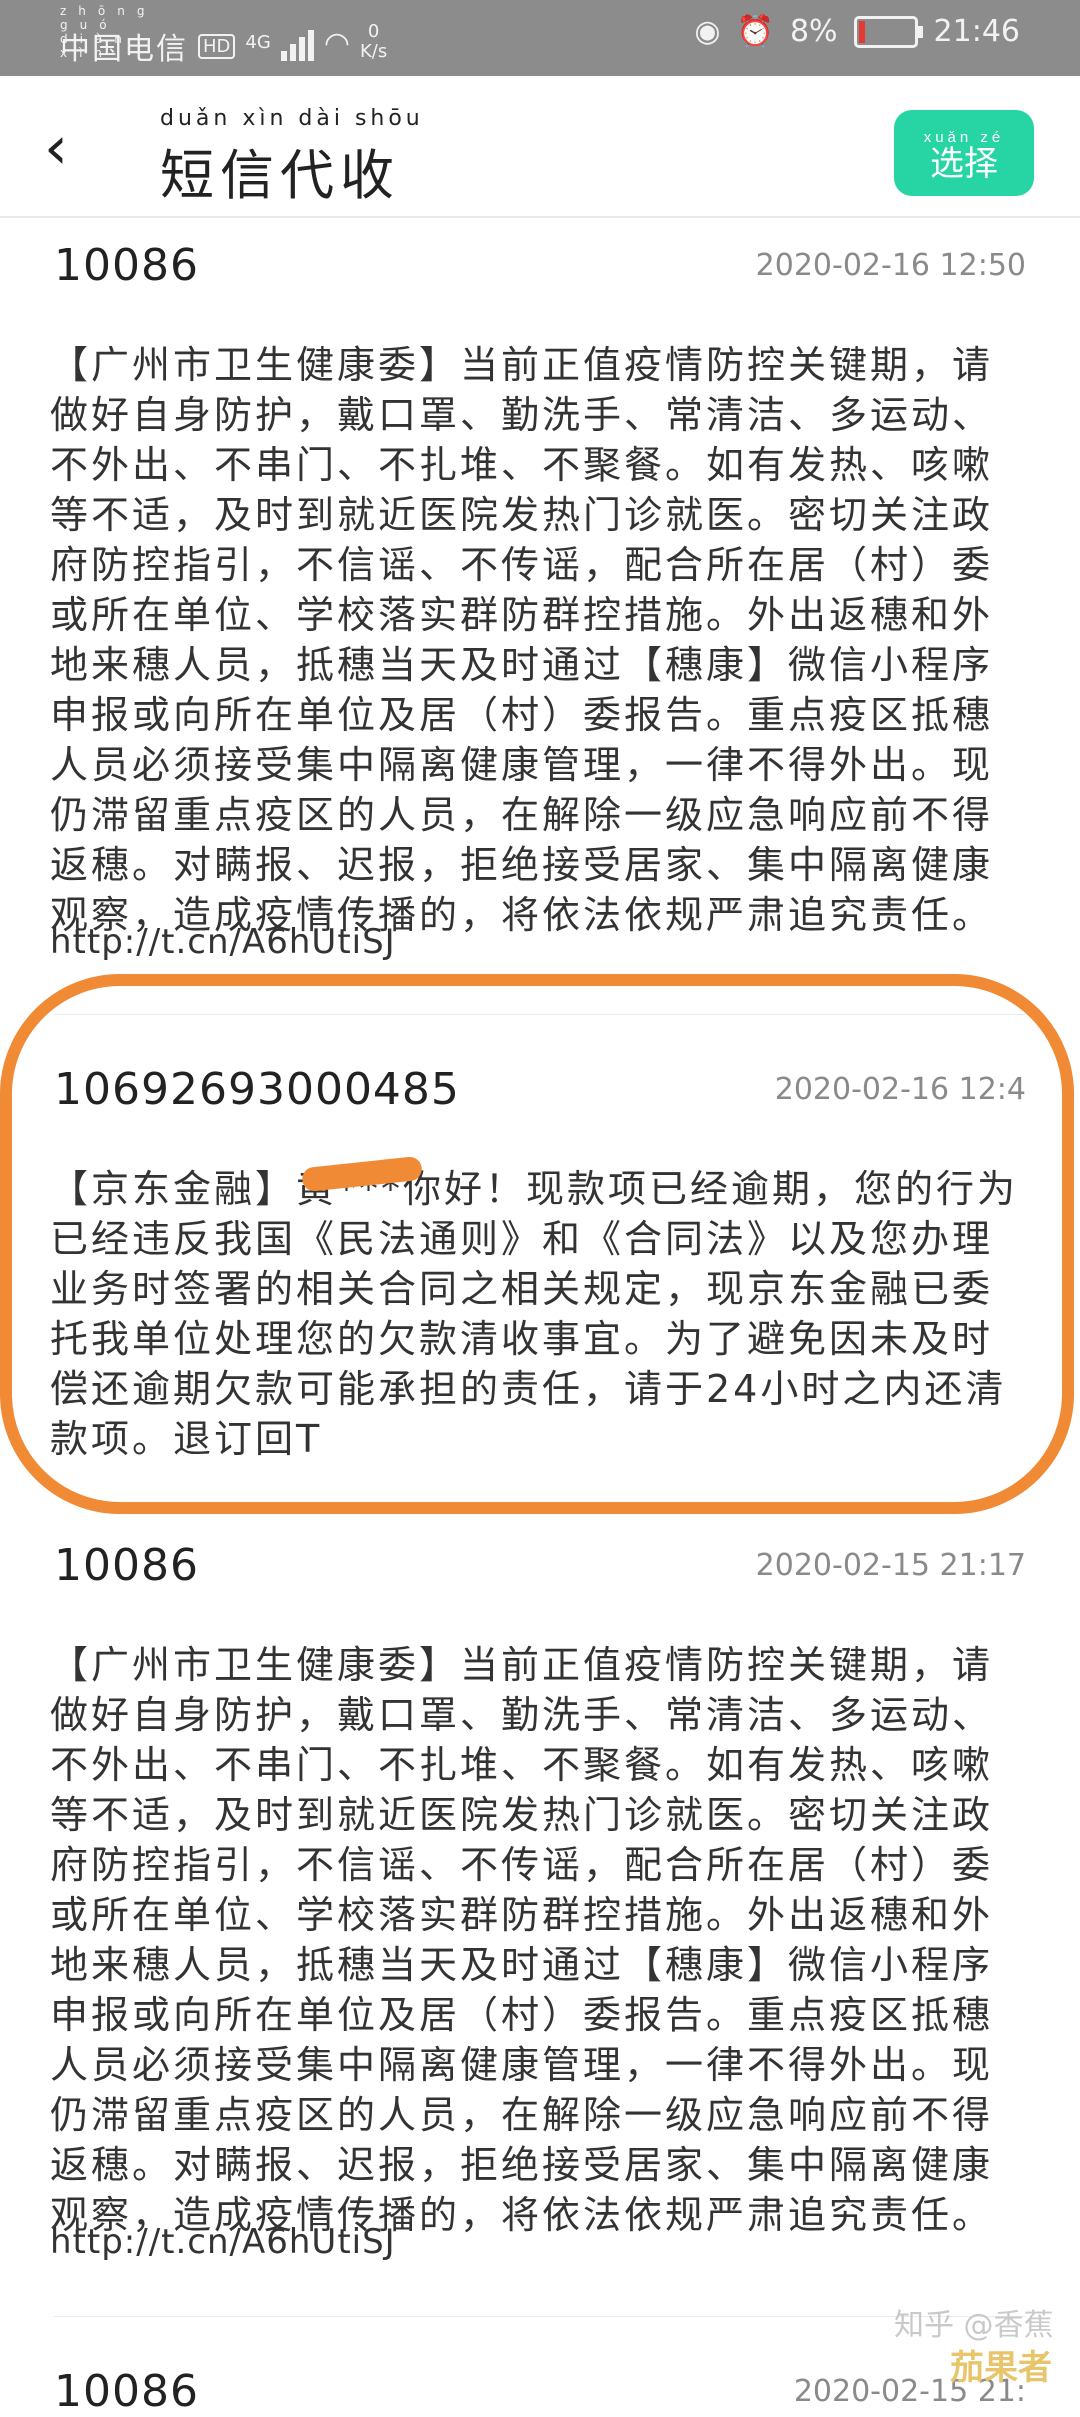  Describe the element at coordinates (540, 146) in the screenshot. I see `app-header: ‹ duǎn xìn dài shōu 短信代收 xuǎn zé 选择` at that location.